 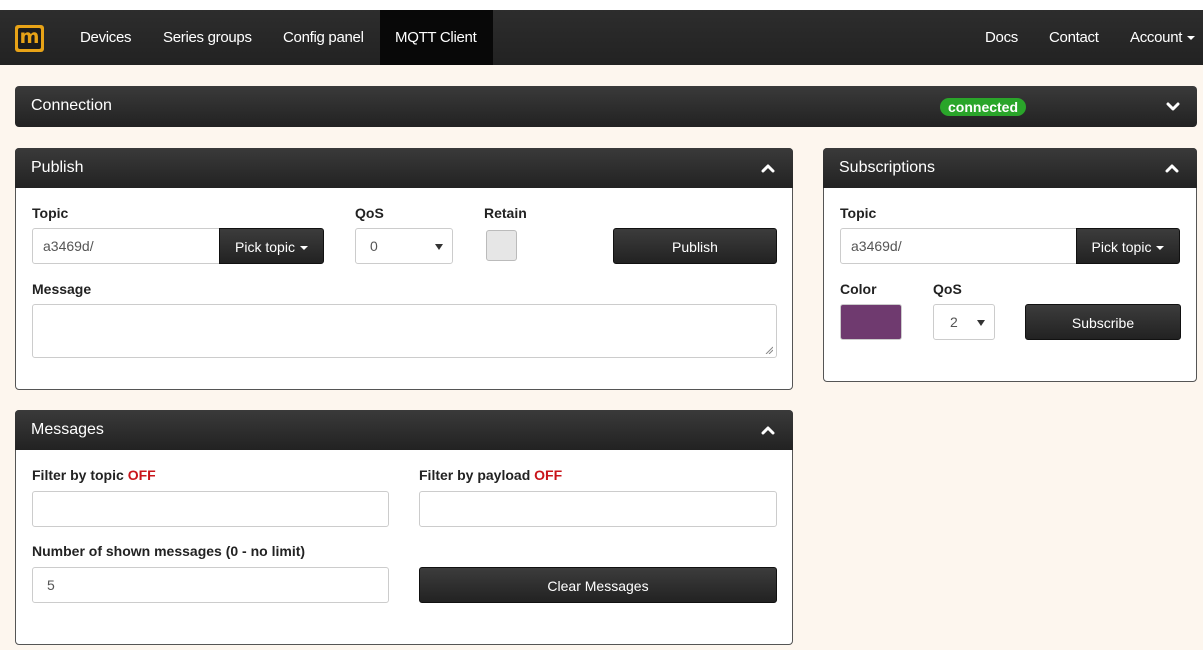 What do you see at coordinates (404, 168) in the screenshot?
I see `publish-header: Publish` at bounding box center [404, 168].